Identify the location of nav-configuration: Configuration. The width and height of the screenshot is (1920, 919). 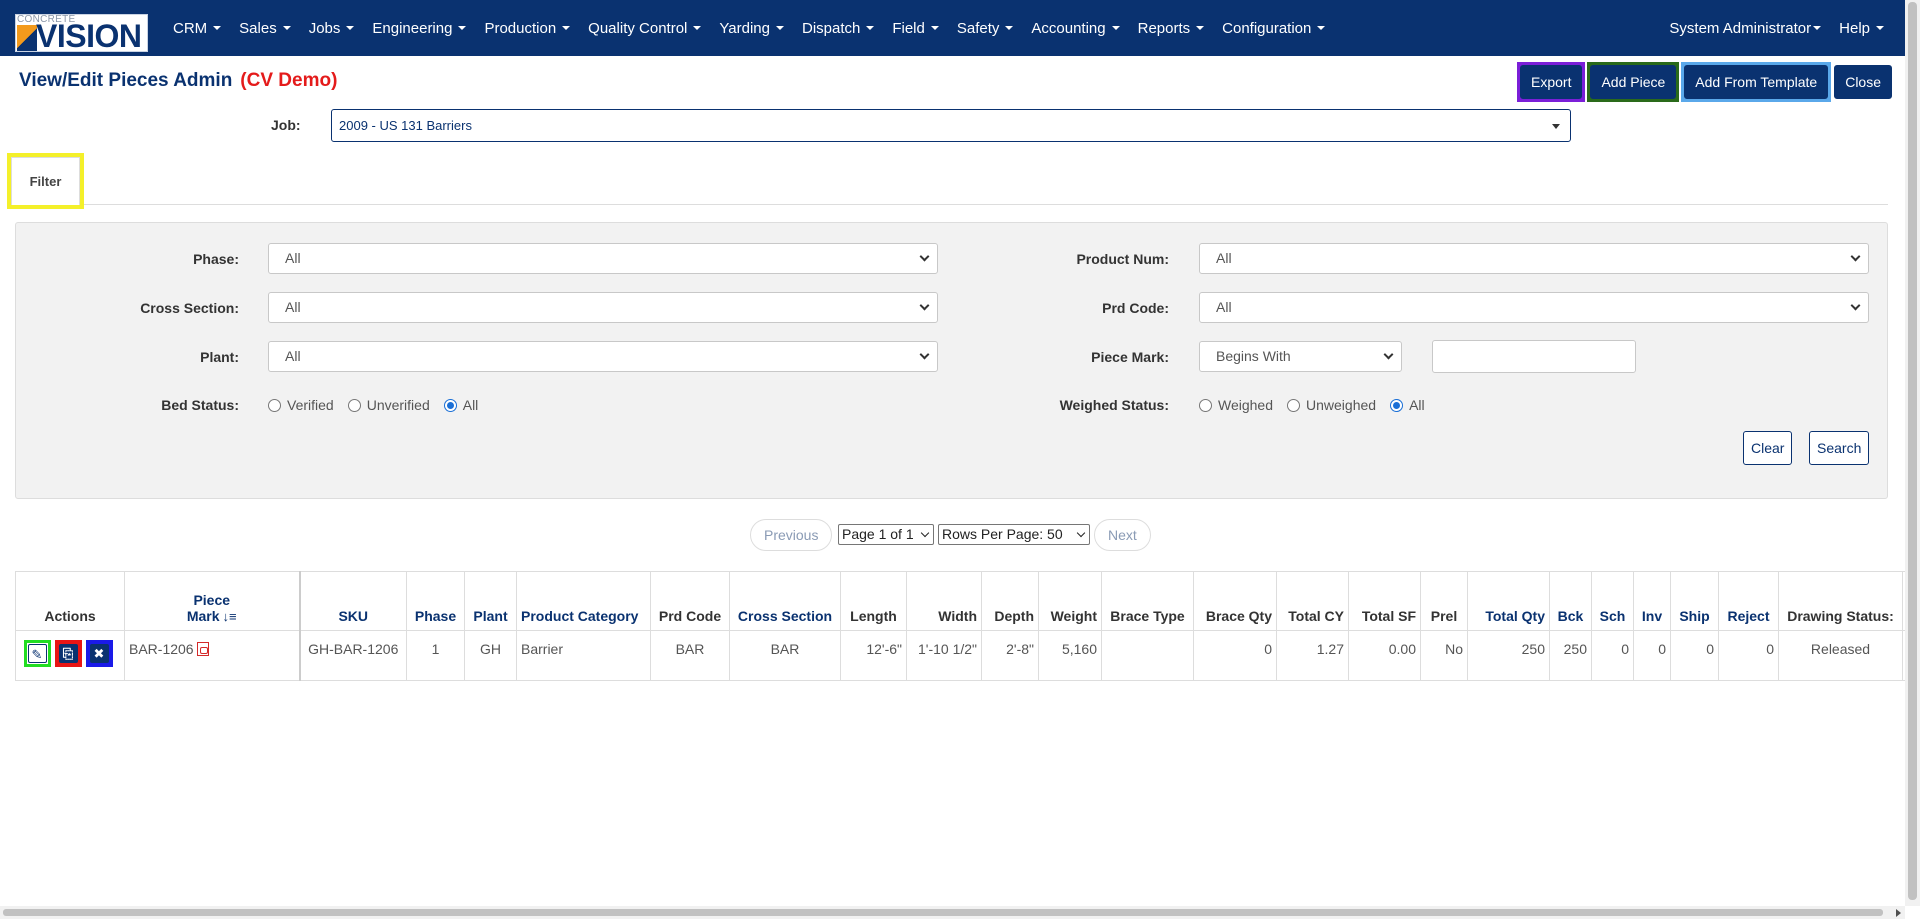
(1273, 28).